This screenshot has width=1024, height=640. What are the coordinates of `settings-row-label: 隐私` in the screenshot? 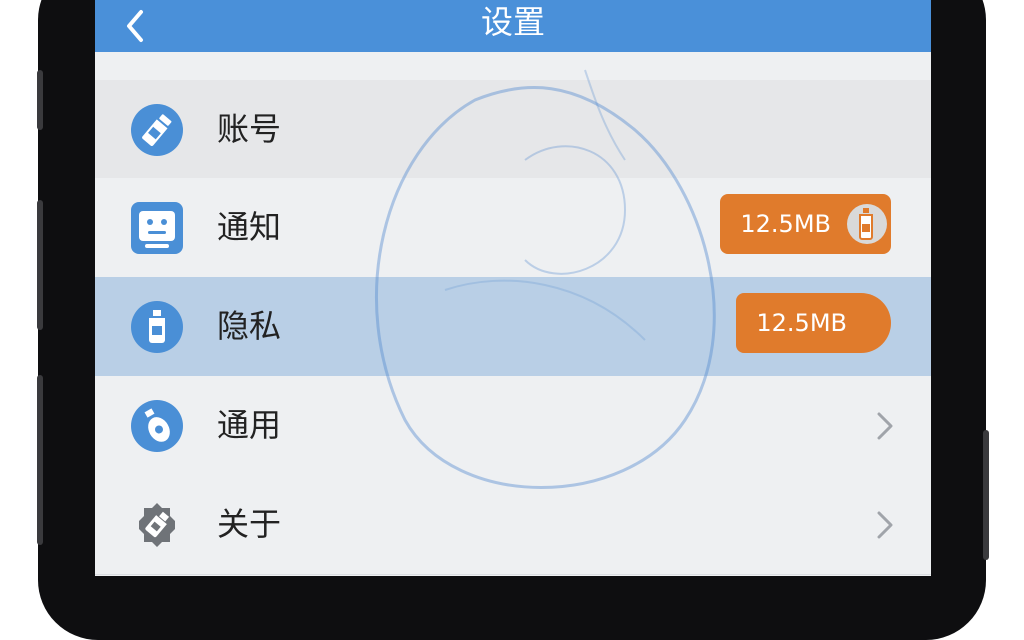 It's located at (249, 326).